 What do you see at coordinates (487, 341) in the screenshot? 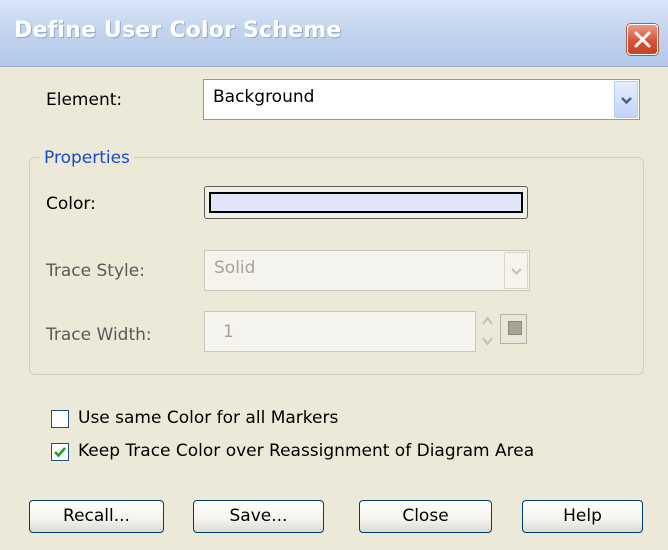
I see `spin-down-icon` at bounding box center [487, 341].